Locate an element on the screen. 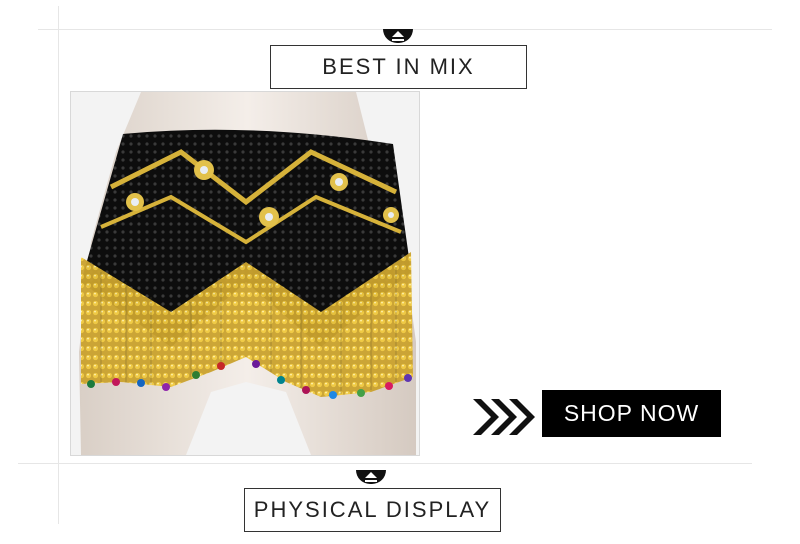 The width and height of the screenshot is (800, 544). bottom-section-badge is located at coordinates (371, 477).